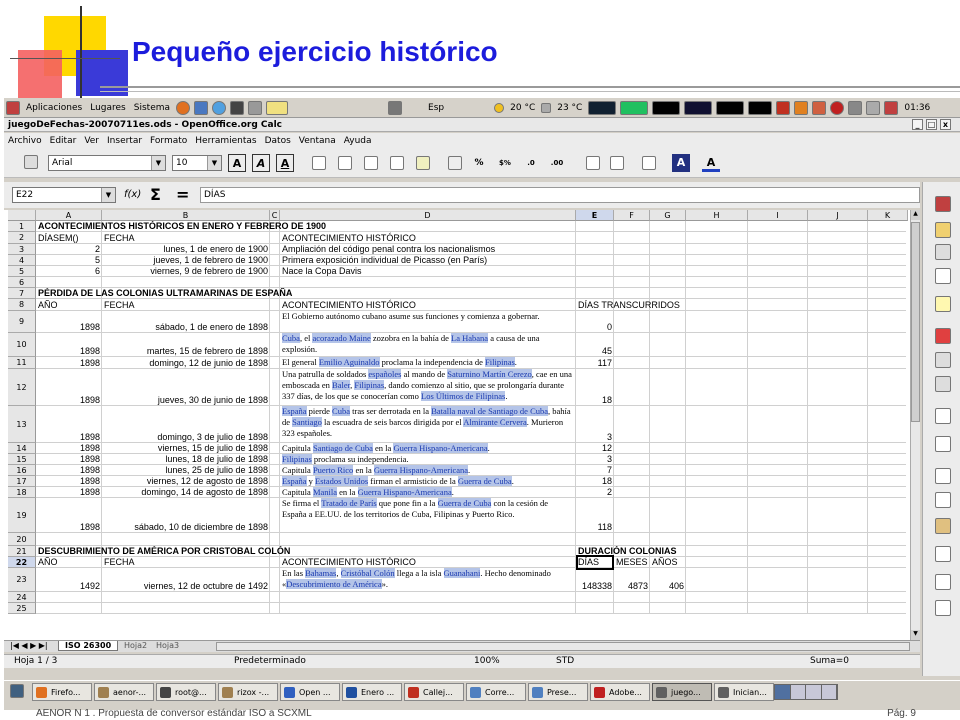 This screenshot has height=720, width=960. Describe the element at coordinates (186, 481) in the screenshot. I see `cell: viernes, 12 de agosto de 1898` at that location.